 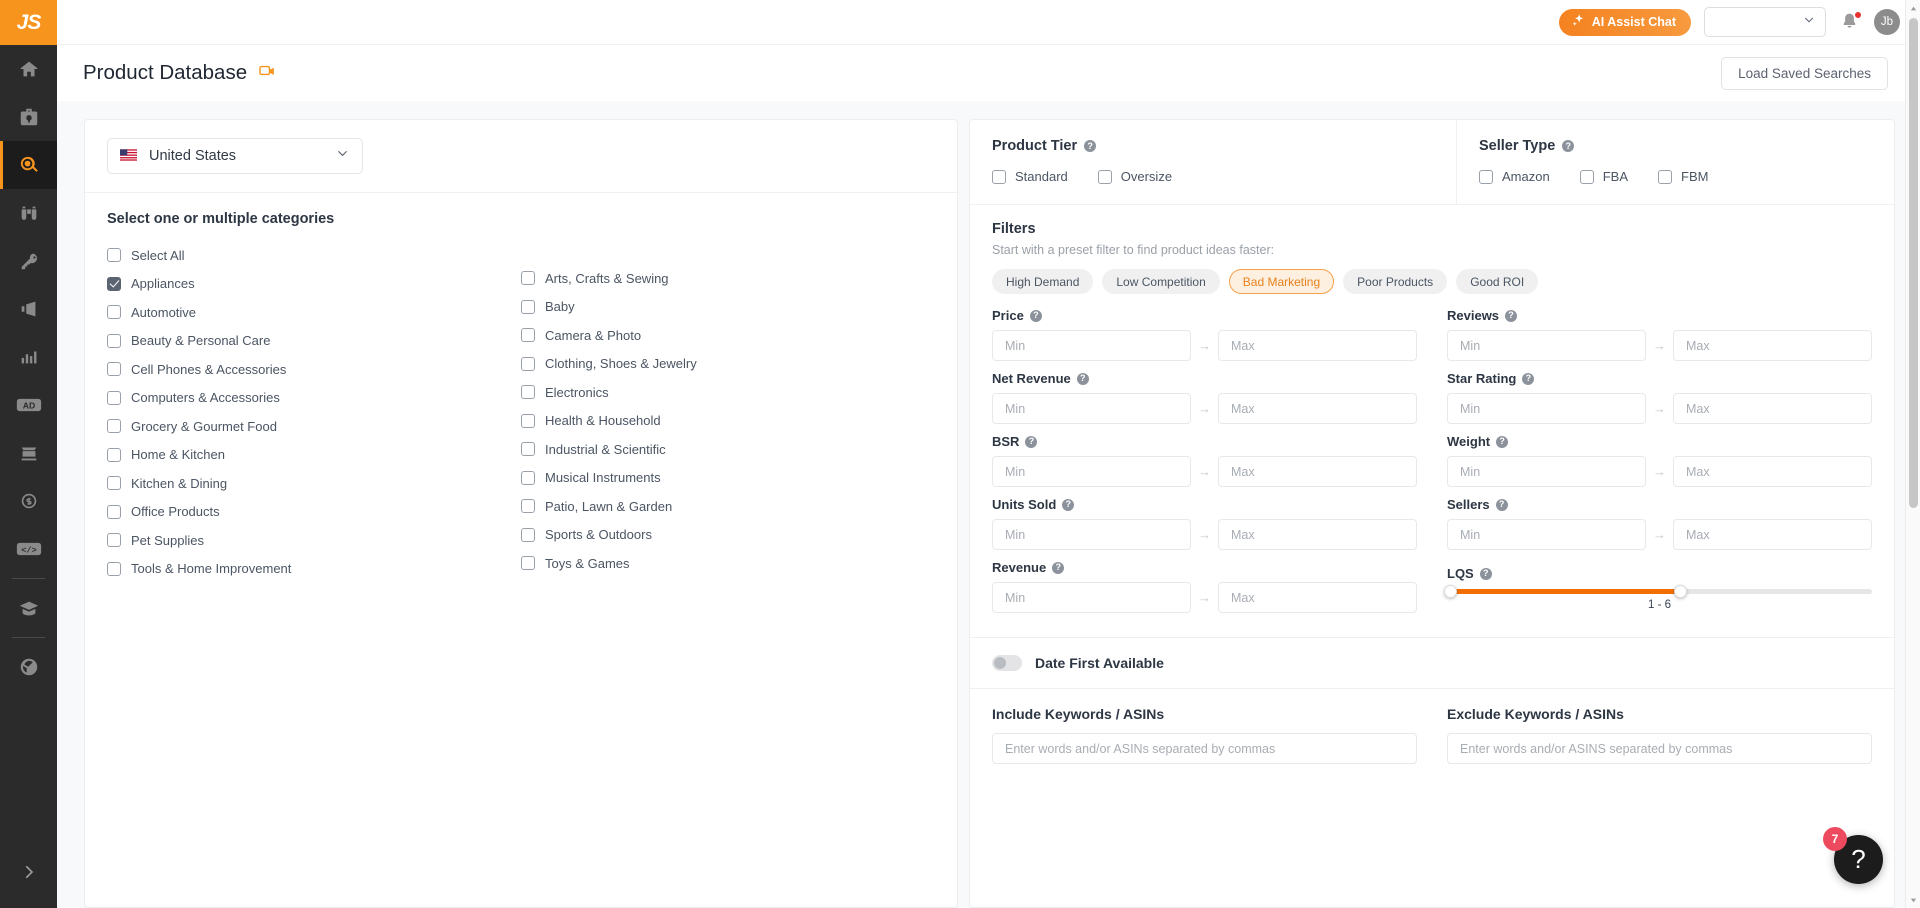 I want to click on seller-type-option: FBA, so click(x=1603, y=176).